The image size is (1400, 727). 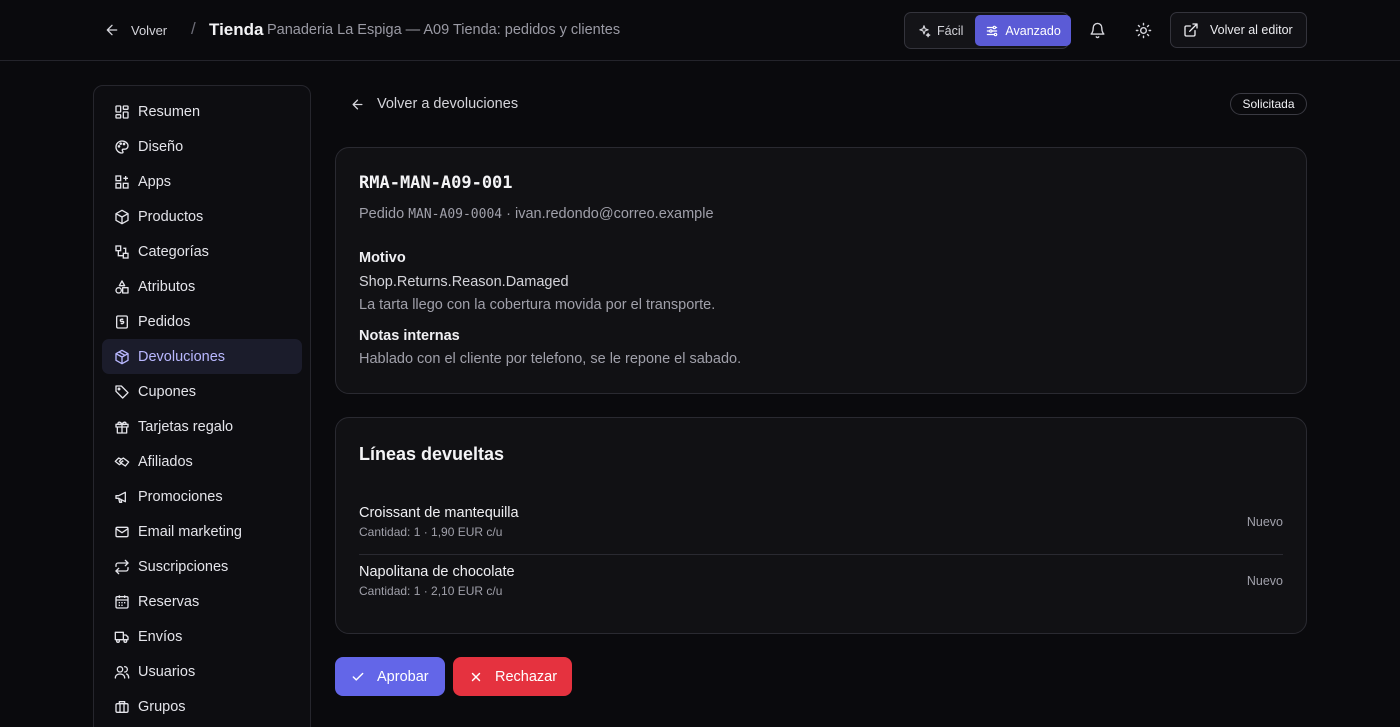 I want to click on sidebar-item-cupones: Cupones, so click(x=202, y=391).